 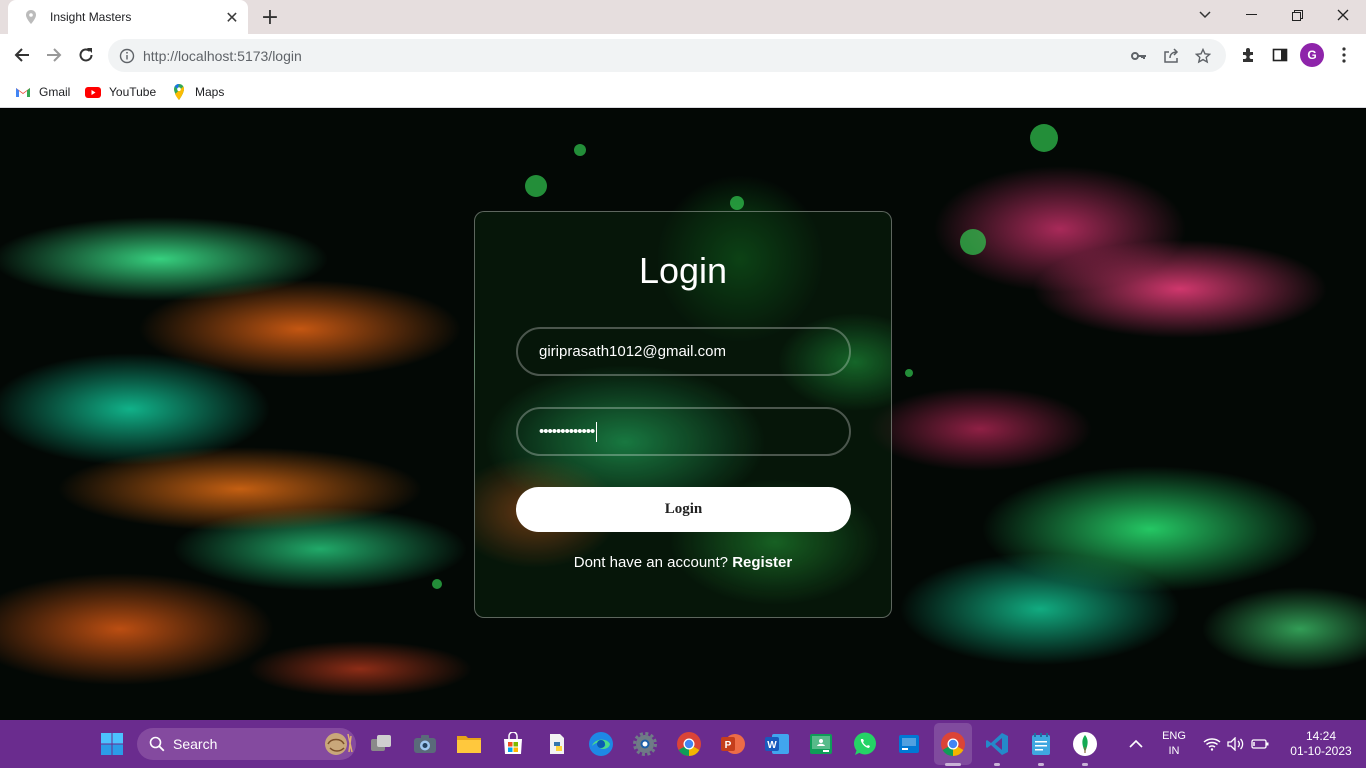 I want to click on search-highlight-icon, so click(x=339, y=744).